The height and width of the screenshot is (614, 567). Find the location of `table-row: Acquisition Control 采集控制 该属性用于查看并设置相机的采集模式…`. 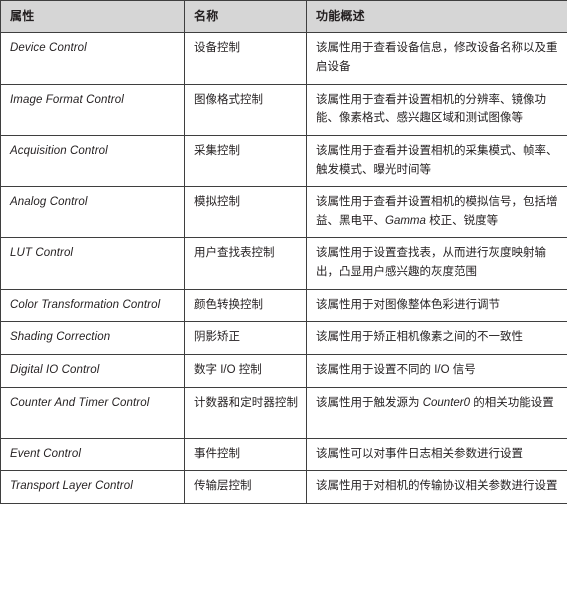

table-row: Acquisition Control 采集控制 该属性用于查看并设置相机的采集模式… is located at coordinates (283, 161).